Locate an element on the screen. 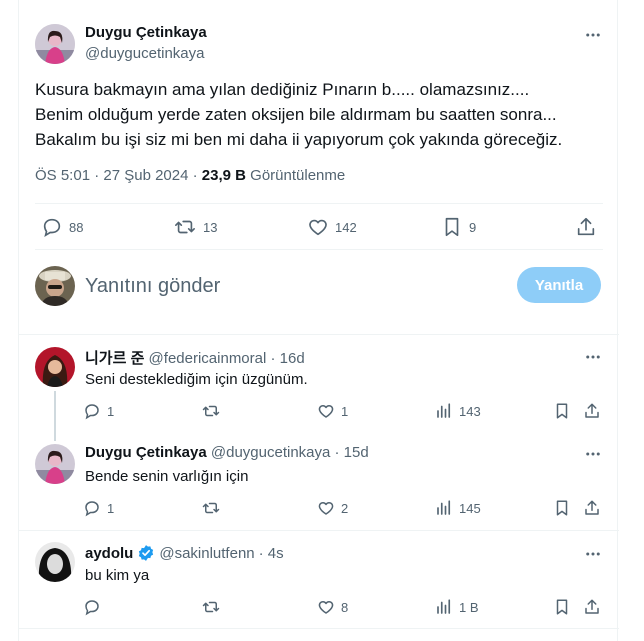 The height and width of the screenshot is (641, 644). view-count: 1 B is located at coordinates (469, 607).